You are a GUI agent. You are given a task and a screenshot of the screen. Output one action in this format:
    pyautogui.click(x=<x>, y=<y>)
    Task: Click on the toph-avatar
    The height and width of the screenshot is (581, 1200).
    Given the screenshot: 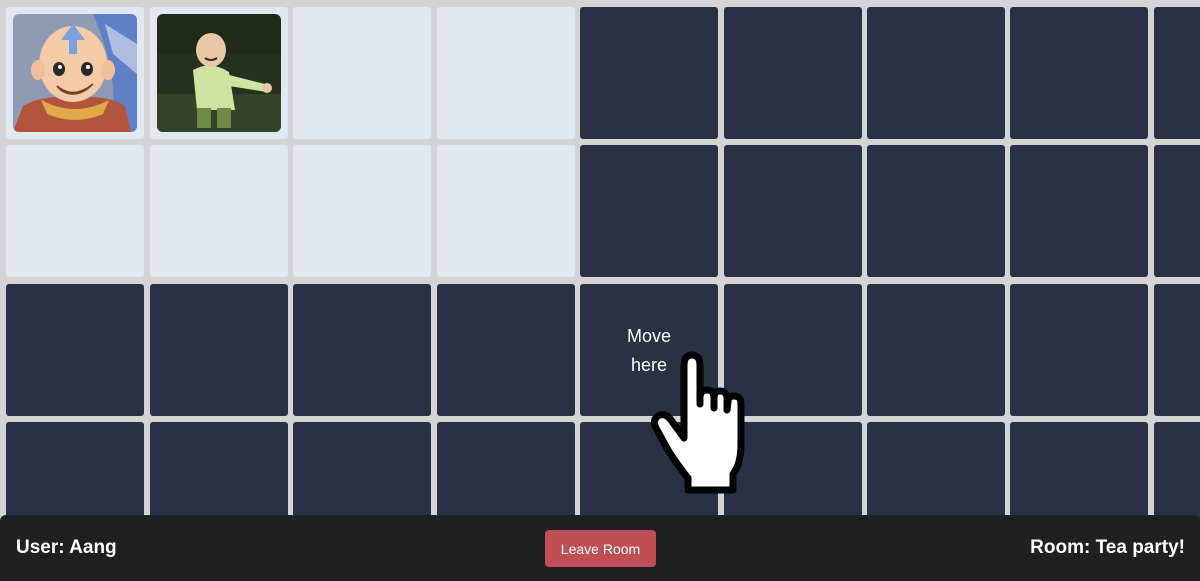 What is the action you would take?
    pyautogui.click(x=219, y=73)
    